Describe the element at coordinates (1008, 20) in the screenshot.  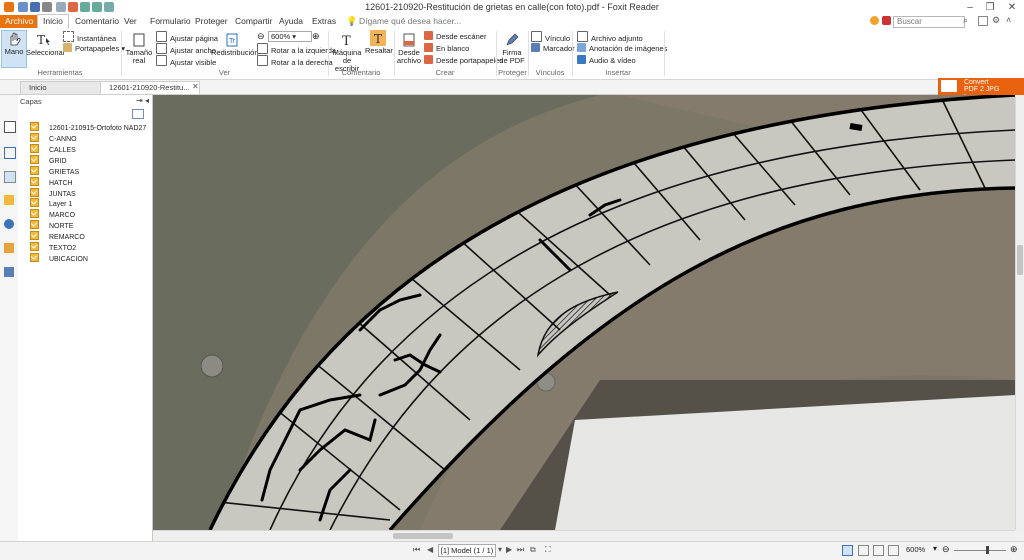
I see `chevron-up-icon: ˄` at that location.